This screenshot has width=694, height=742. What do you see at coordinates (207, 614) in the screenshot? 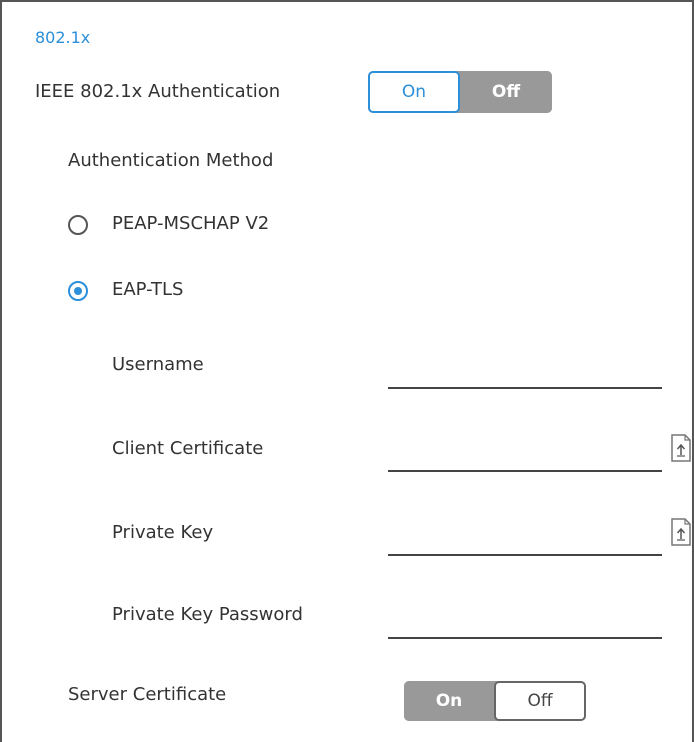
I see `private-key-password-label: Private Key Password` at bounding box center [207, 614].